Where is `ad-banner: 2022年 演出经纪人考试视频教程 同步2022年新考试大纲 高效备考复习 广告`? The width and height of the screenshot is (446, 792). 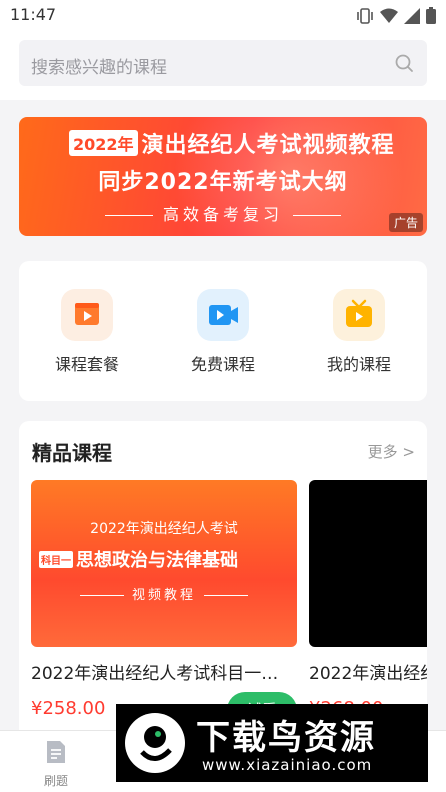 ad-banner: 2022年 演出经纪人考试视频教程 同步2022年新考试大纲 高效备考复习 广告 is located at coordinates (223, 176).